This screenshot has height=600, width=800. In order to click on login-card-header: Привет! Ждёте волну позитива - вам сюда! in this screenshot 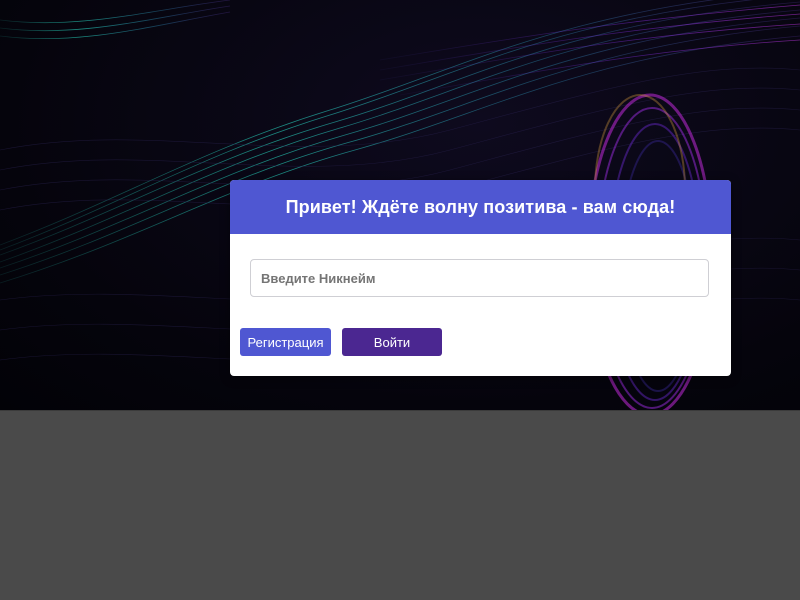, I will do `click(480, 207)`.